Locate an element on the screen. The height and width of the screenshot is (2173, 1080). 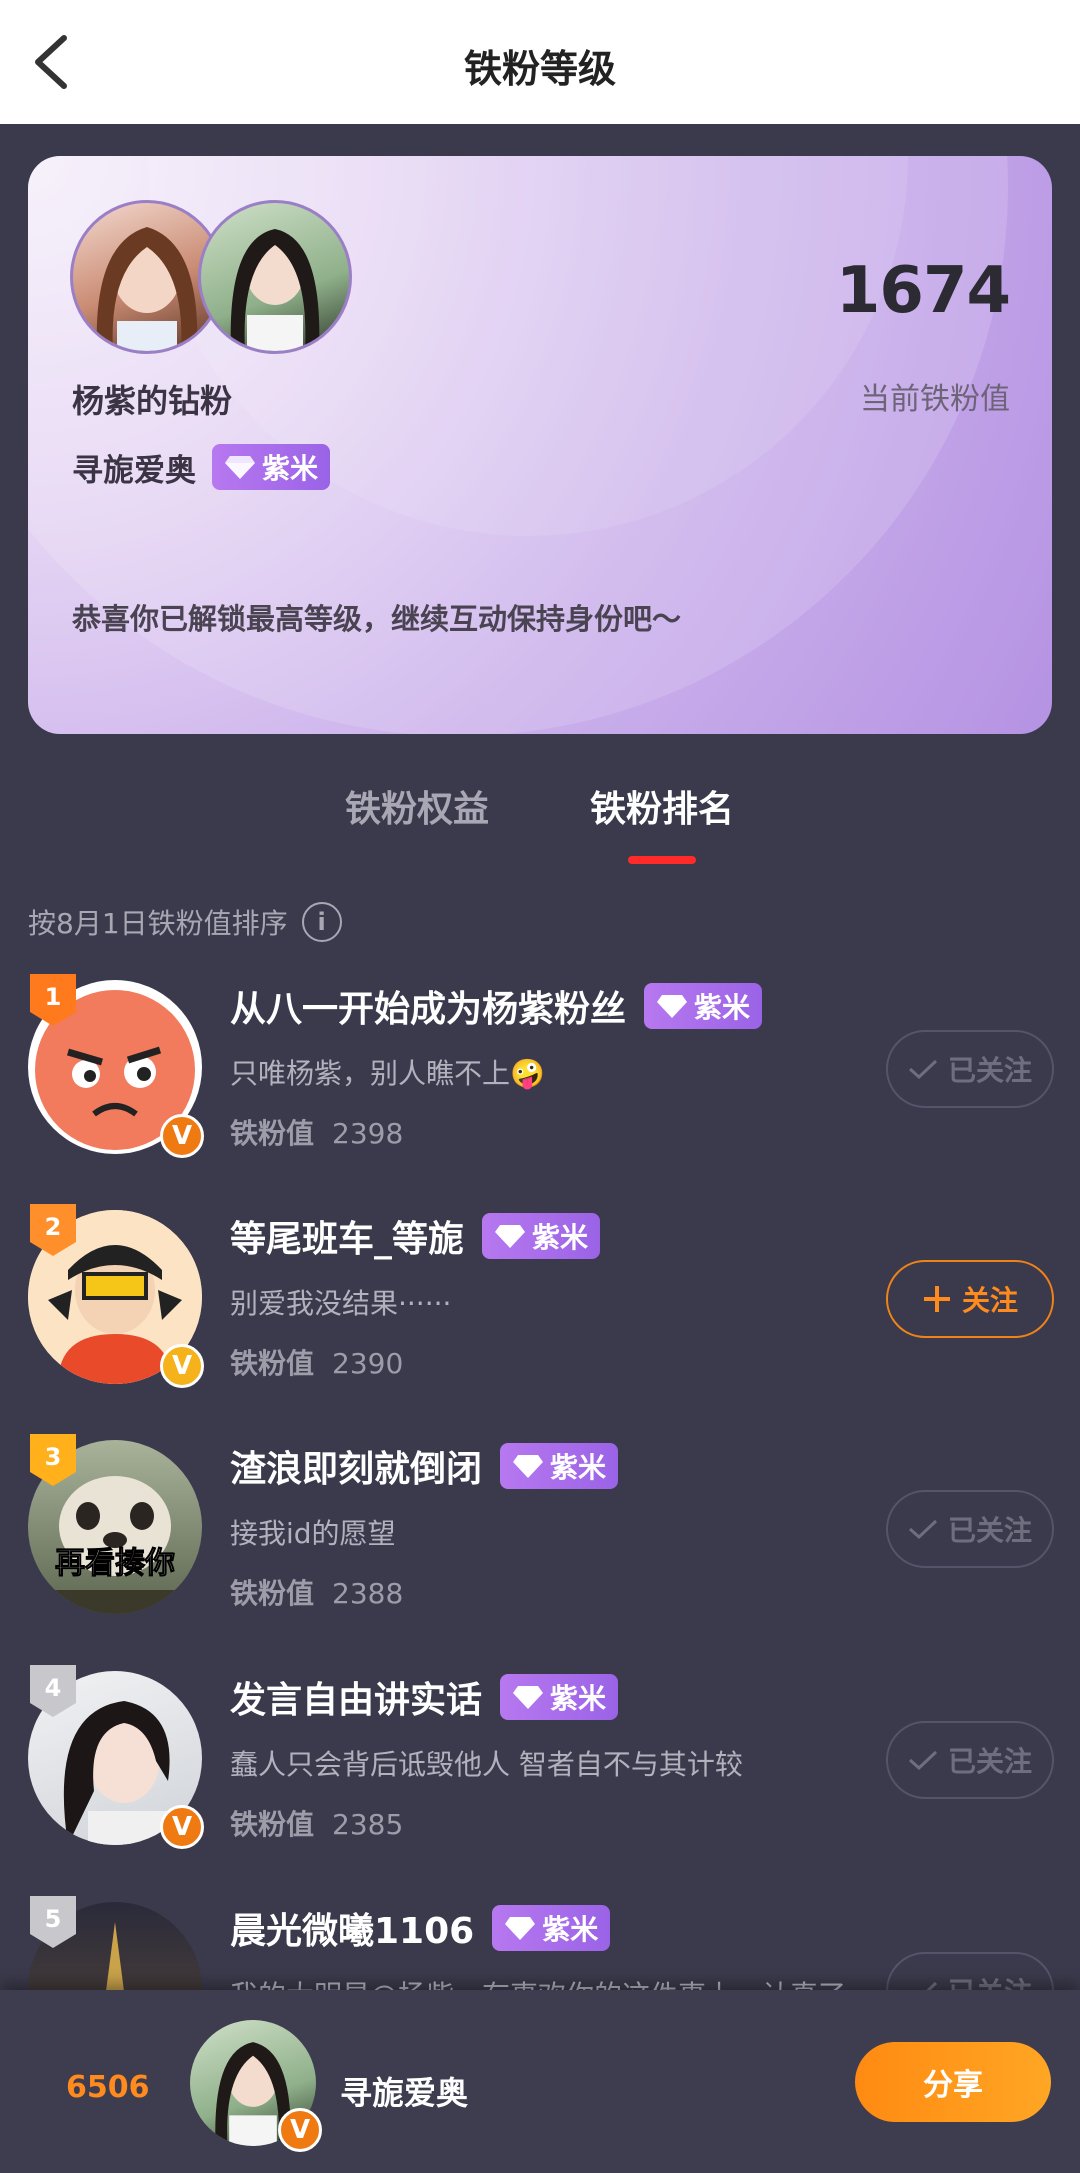
ranking-row: 2 V 等尾班车_等旎 紫米 别爱我没结果······ 铁粉值 2390 关注 is located at coordinates (540, 1322).